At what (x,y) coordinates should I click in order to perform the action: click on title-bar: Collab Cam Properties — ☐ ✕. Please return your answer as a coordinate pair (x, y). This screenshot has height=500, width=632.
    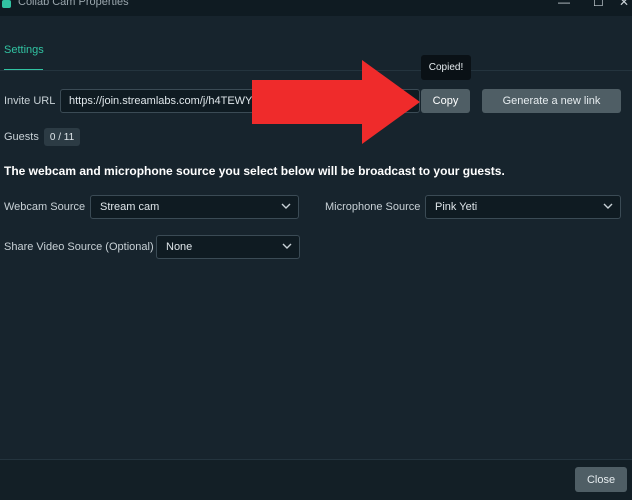
    Looking at the image, I should click on (316, 8).